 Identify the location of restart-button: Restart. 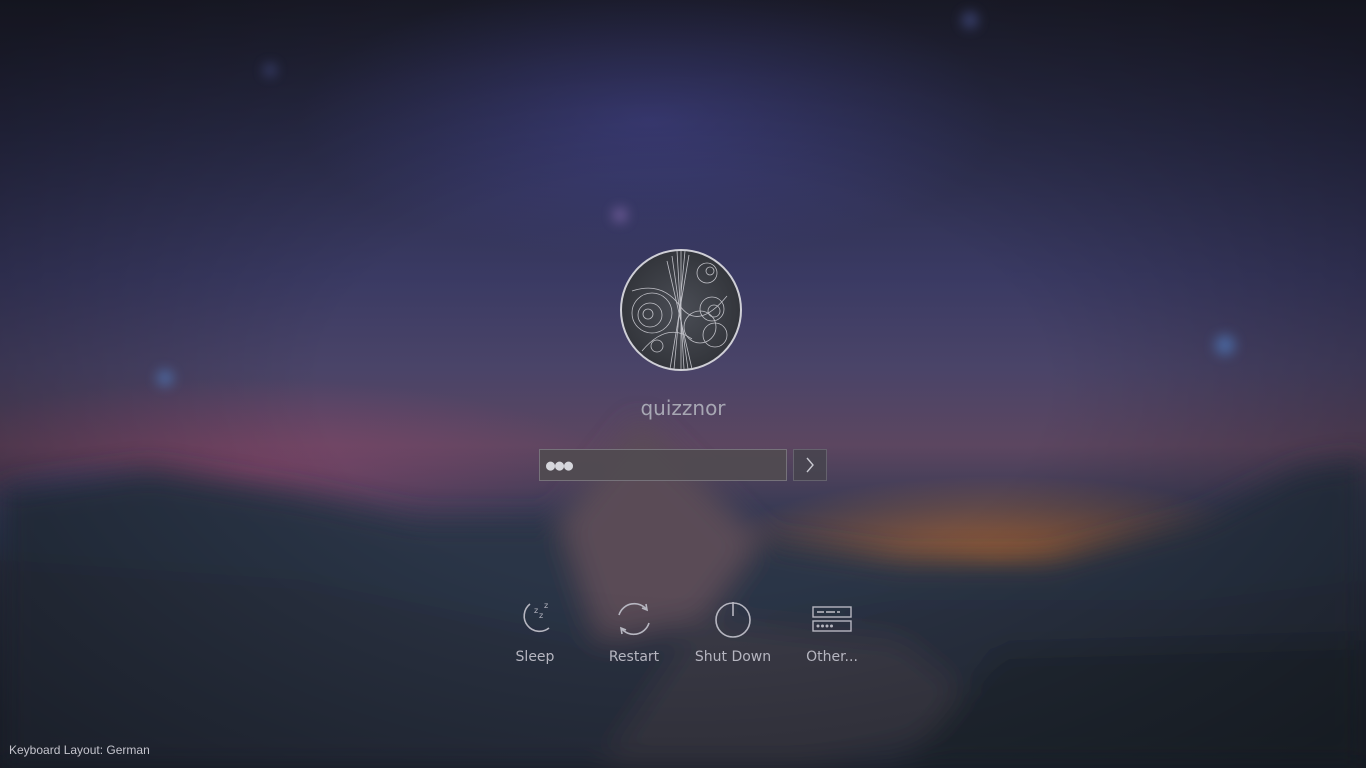
(634, 638).